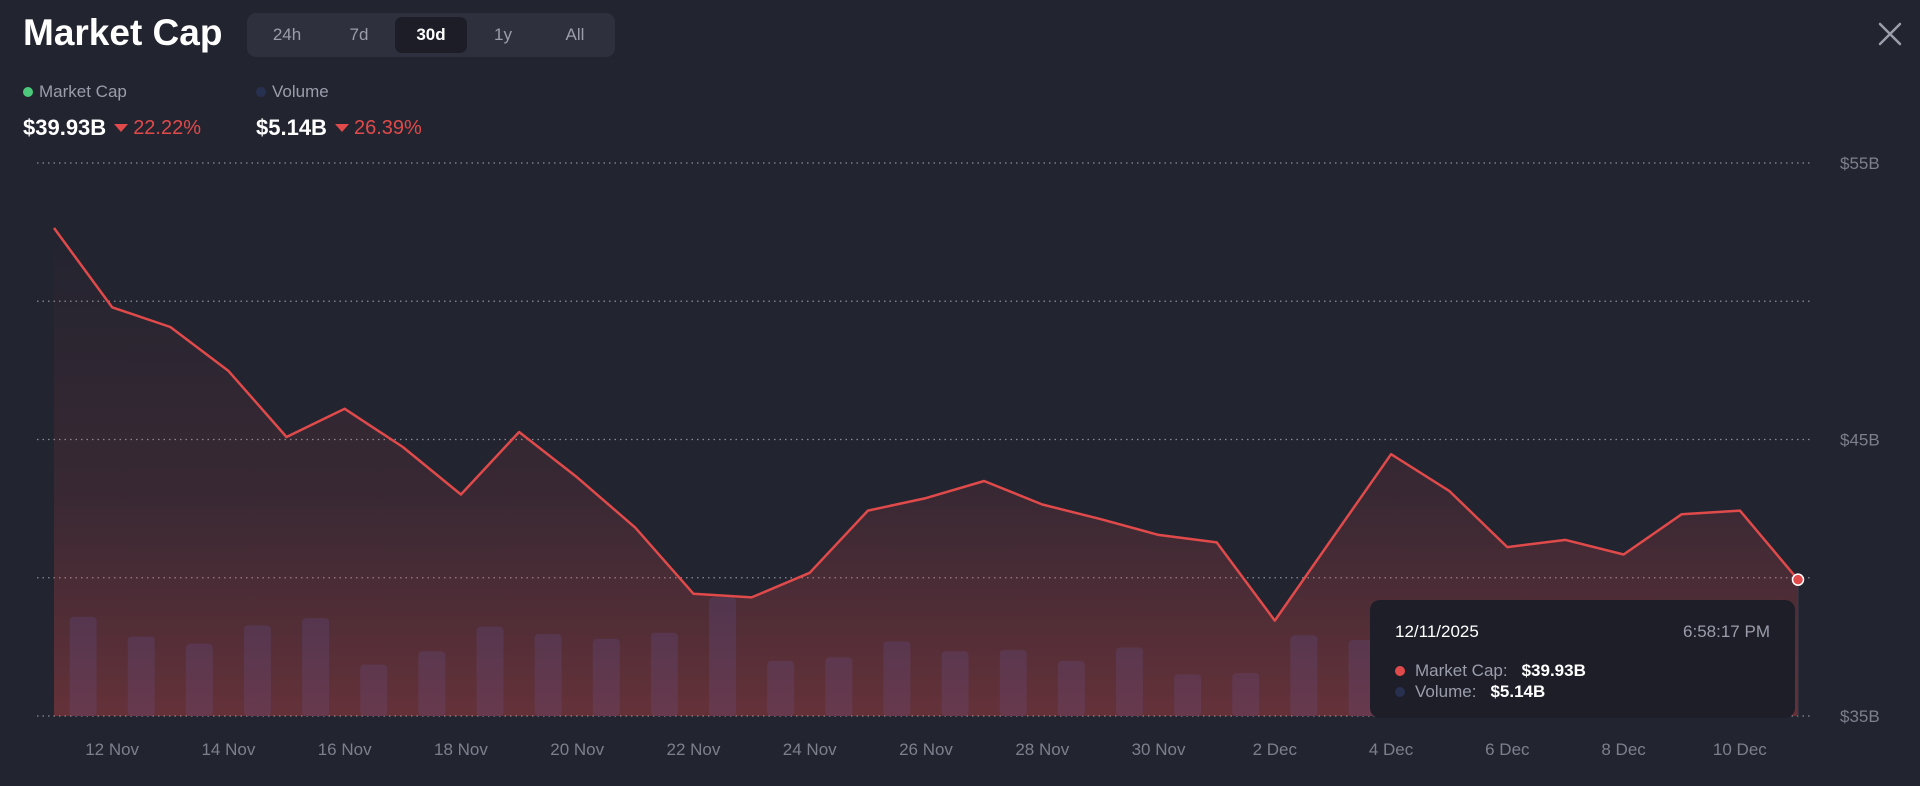 Image resolution: width=1920 pixels, height=786 pixels. I want to click on tooltip-volume-label: Volume:, so click(1446, 691).